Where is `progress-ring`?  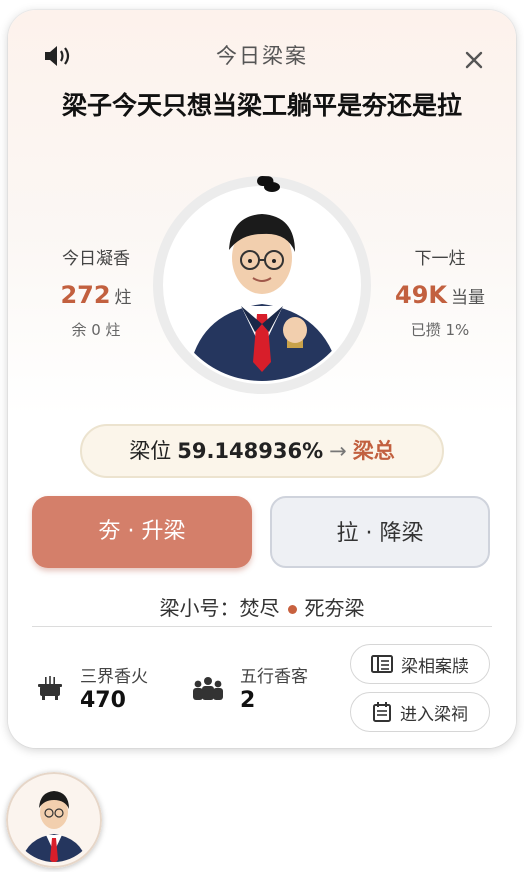 progress-ring is located at coordinates (262, 285).